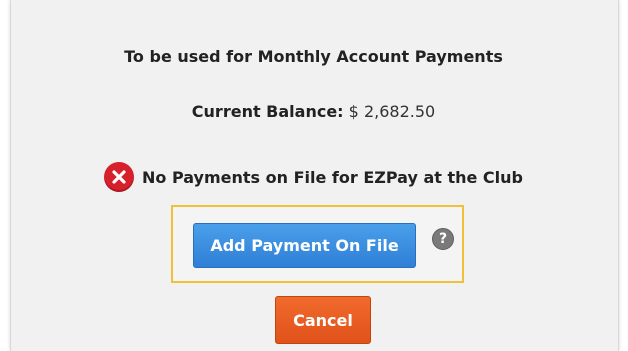 This screenshot has width=628, height=351. What do you see at coordinates (443, 239) in the screenshot?
I see `help-question-icon: ?` at bounding box center [443, 239].